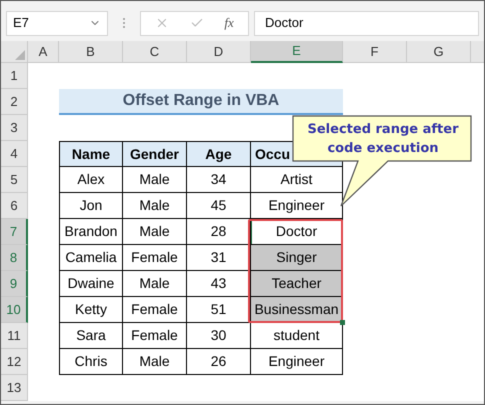 The height and width of the screenshot is (405, 485). I want to click on row-header: 6, so click(14, 206).